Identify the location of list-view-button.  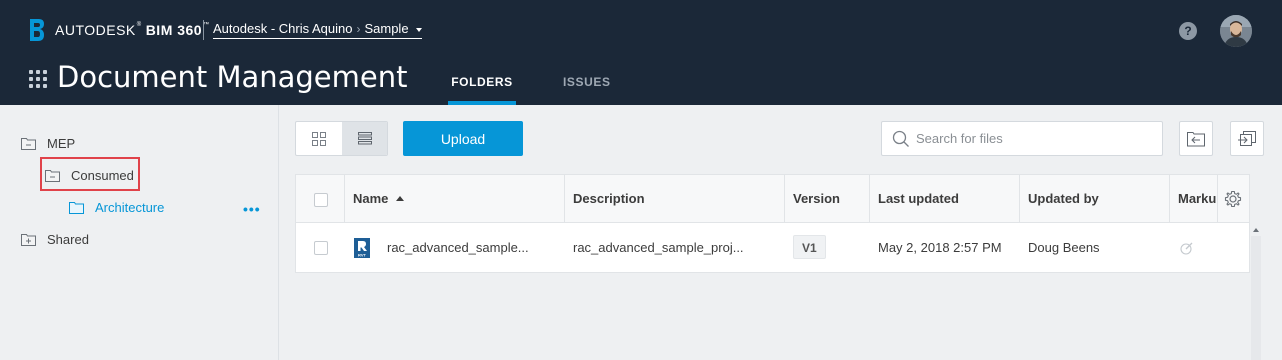
(364, 138).